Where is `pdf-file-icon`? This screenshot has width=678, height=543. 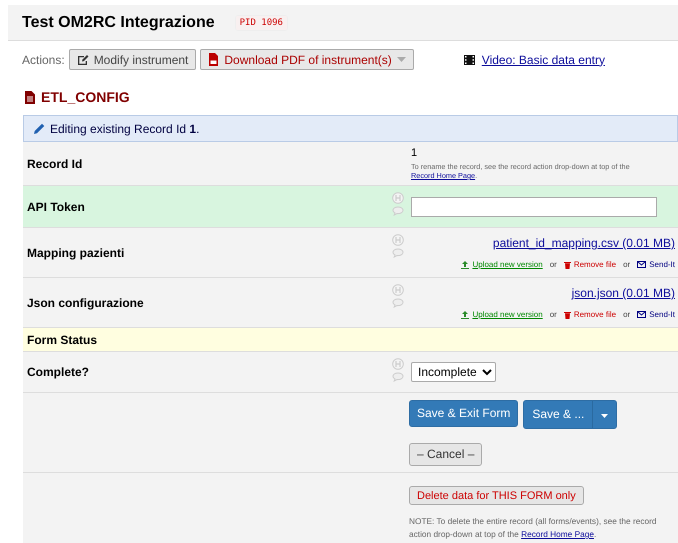 pdf-file-icon is located at coordinates (214, 59).